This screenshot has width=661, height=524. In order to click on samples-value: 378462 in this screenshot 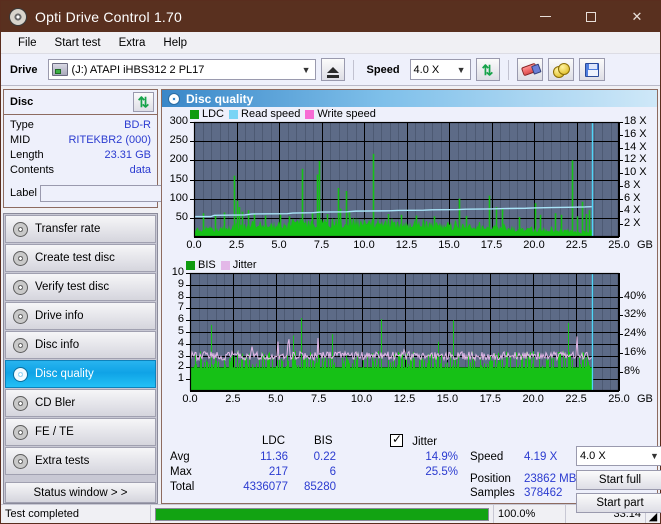, I will do `click(543, 493)`.